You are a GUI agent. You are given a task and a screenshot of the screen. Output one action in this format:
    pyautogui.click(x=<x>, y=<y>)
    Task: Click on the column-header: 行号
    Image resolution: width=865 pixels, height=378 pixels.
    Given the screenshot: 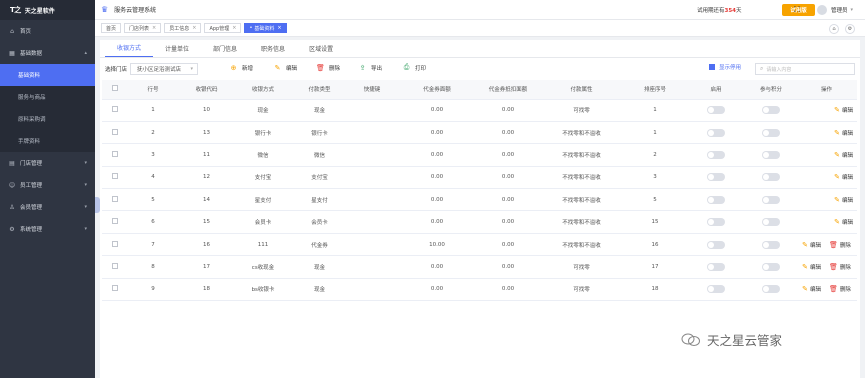 What is the action you would take?
    pyautogui.click(x=153, y=90)
    